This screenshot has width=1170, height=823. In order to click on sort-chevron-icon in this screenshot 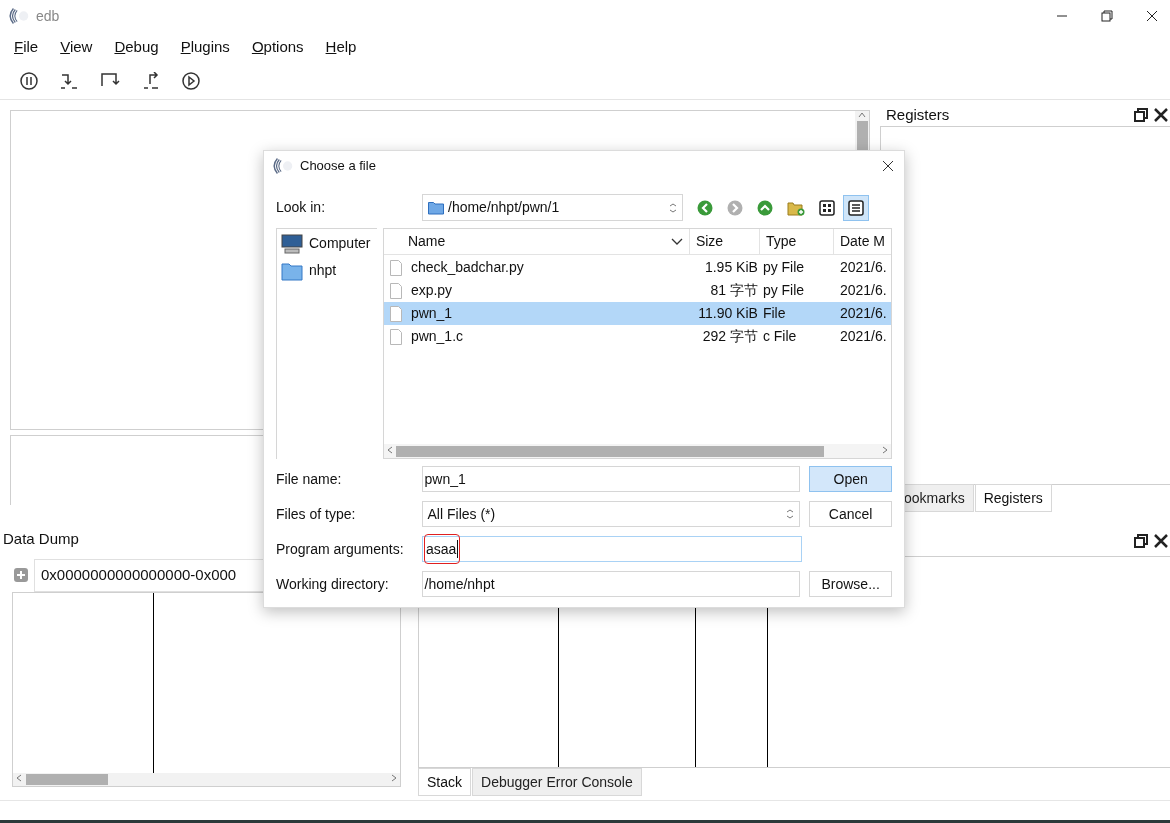, I will do `click(676, 241)`.